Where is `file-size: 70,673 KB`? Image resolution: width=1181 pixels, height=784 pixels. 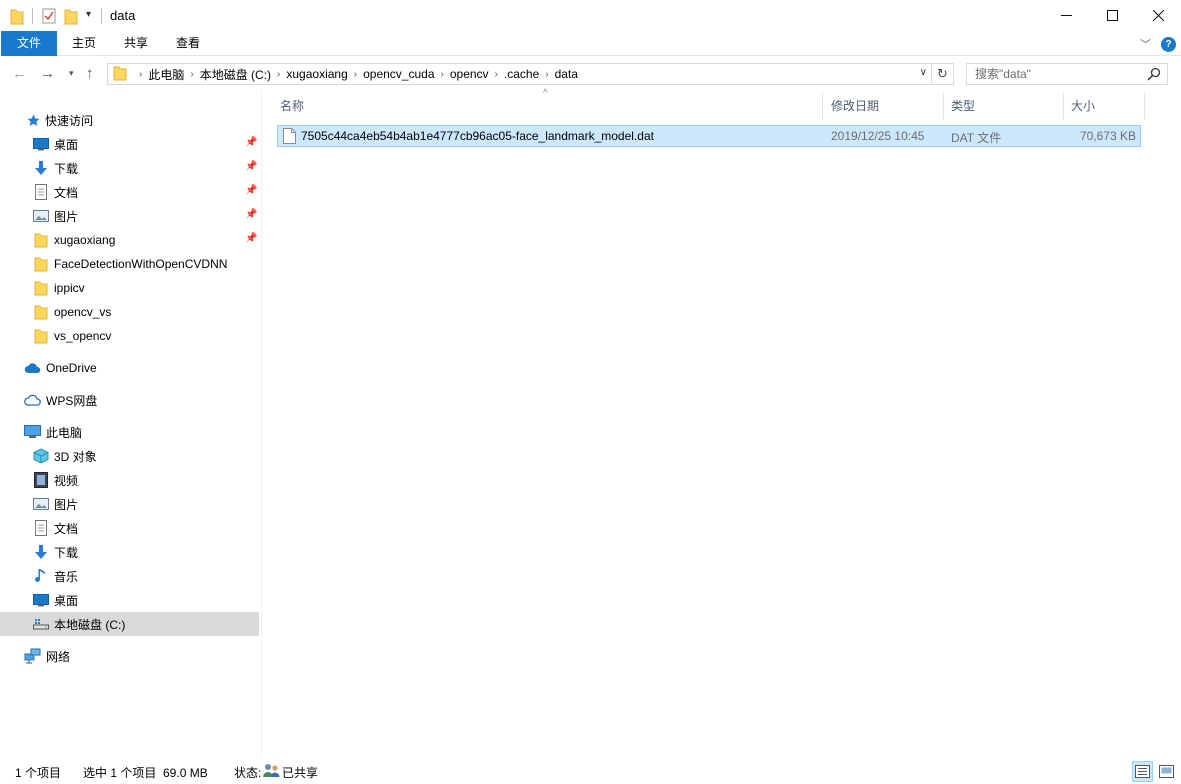
file-size: 70,673 KB is located at coordinates (1107, 136).